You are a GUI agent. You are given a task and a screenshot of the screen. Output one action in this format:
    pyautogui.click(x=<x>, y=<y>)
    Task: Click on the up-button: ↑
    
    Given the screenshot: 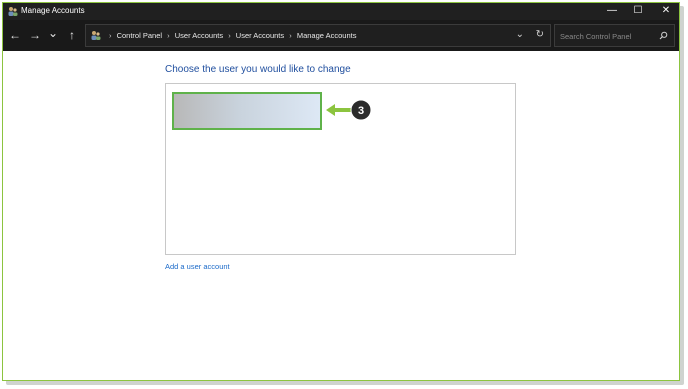 What is the action you would take?
    pyautogui.click(x=72, y=35)
    